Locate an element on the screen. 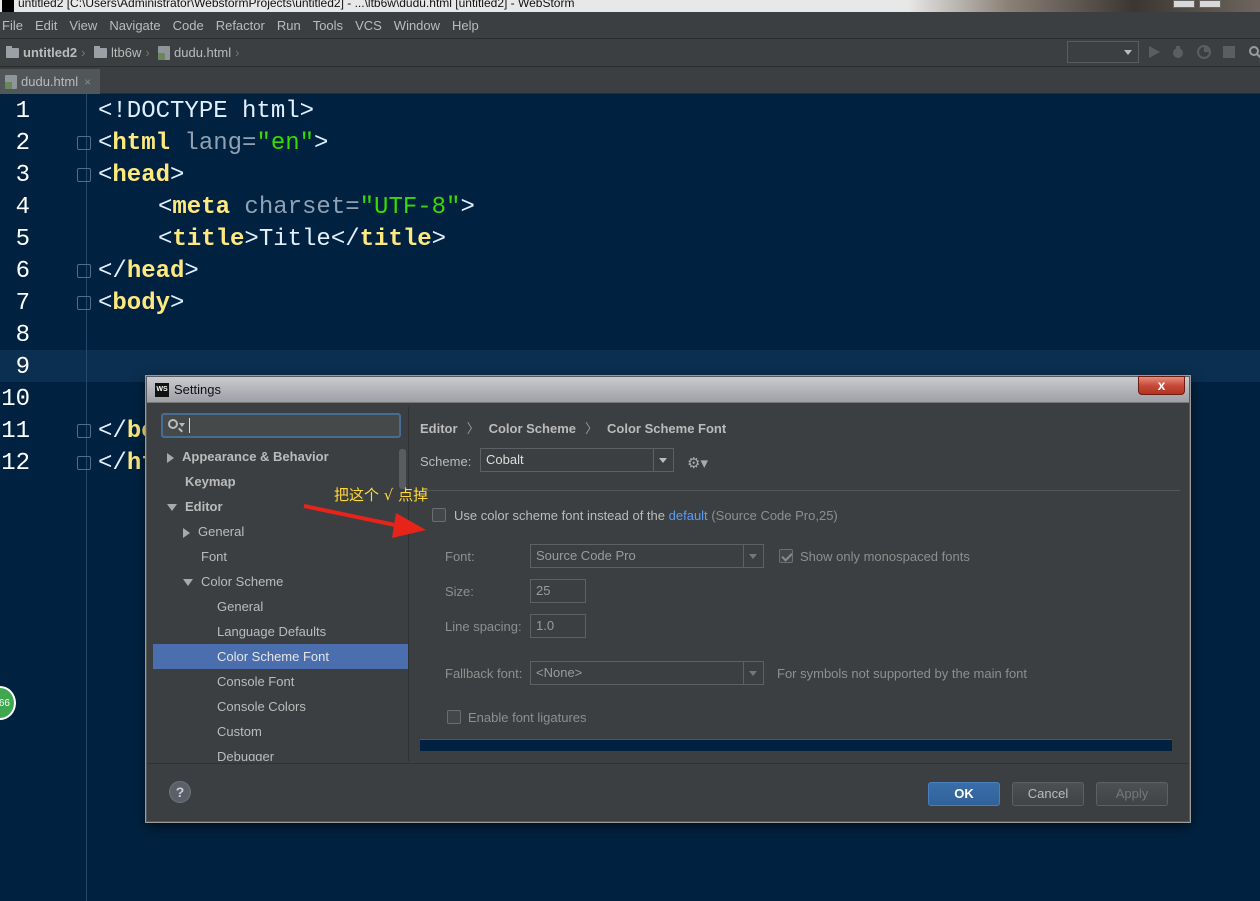  menu-navigate: Navigate is located at coordinates (134, 25).